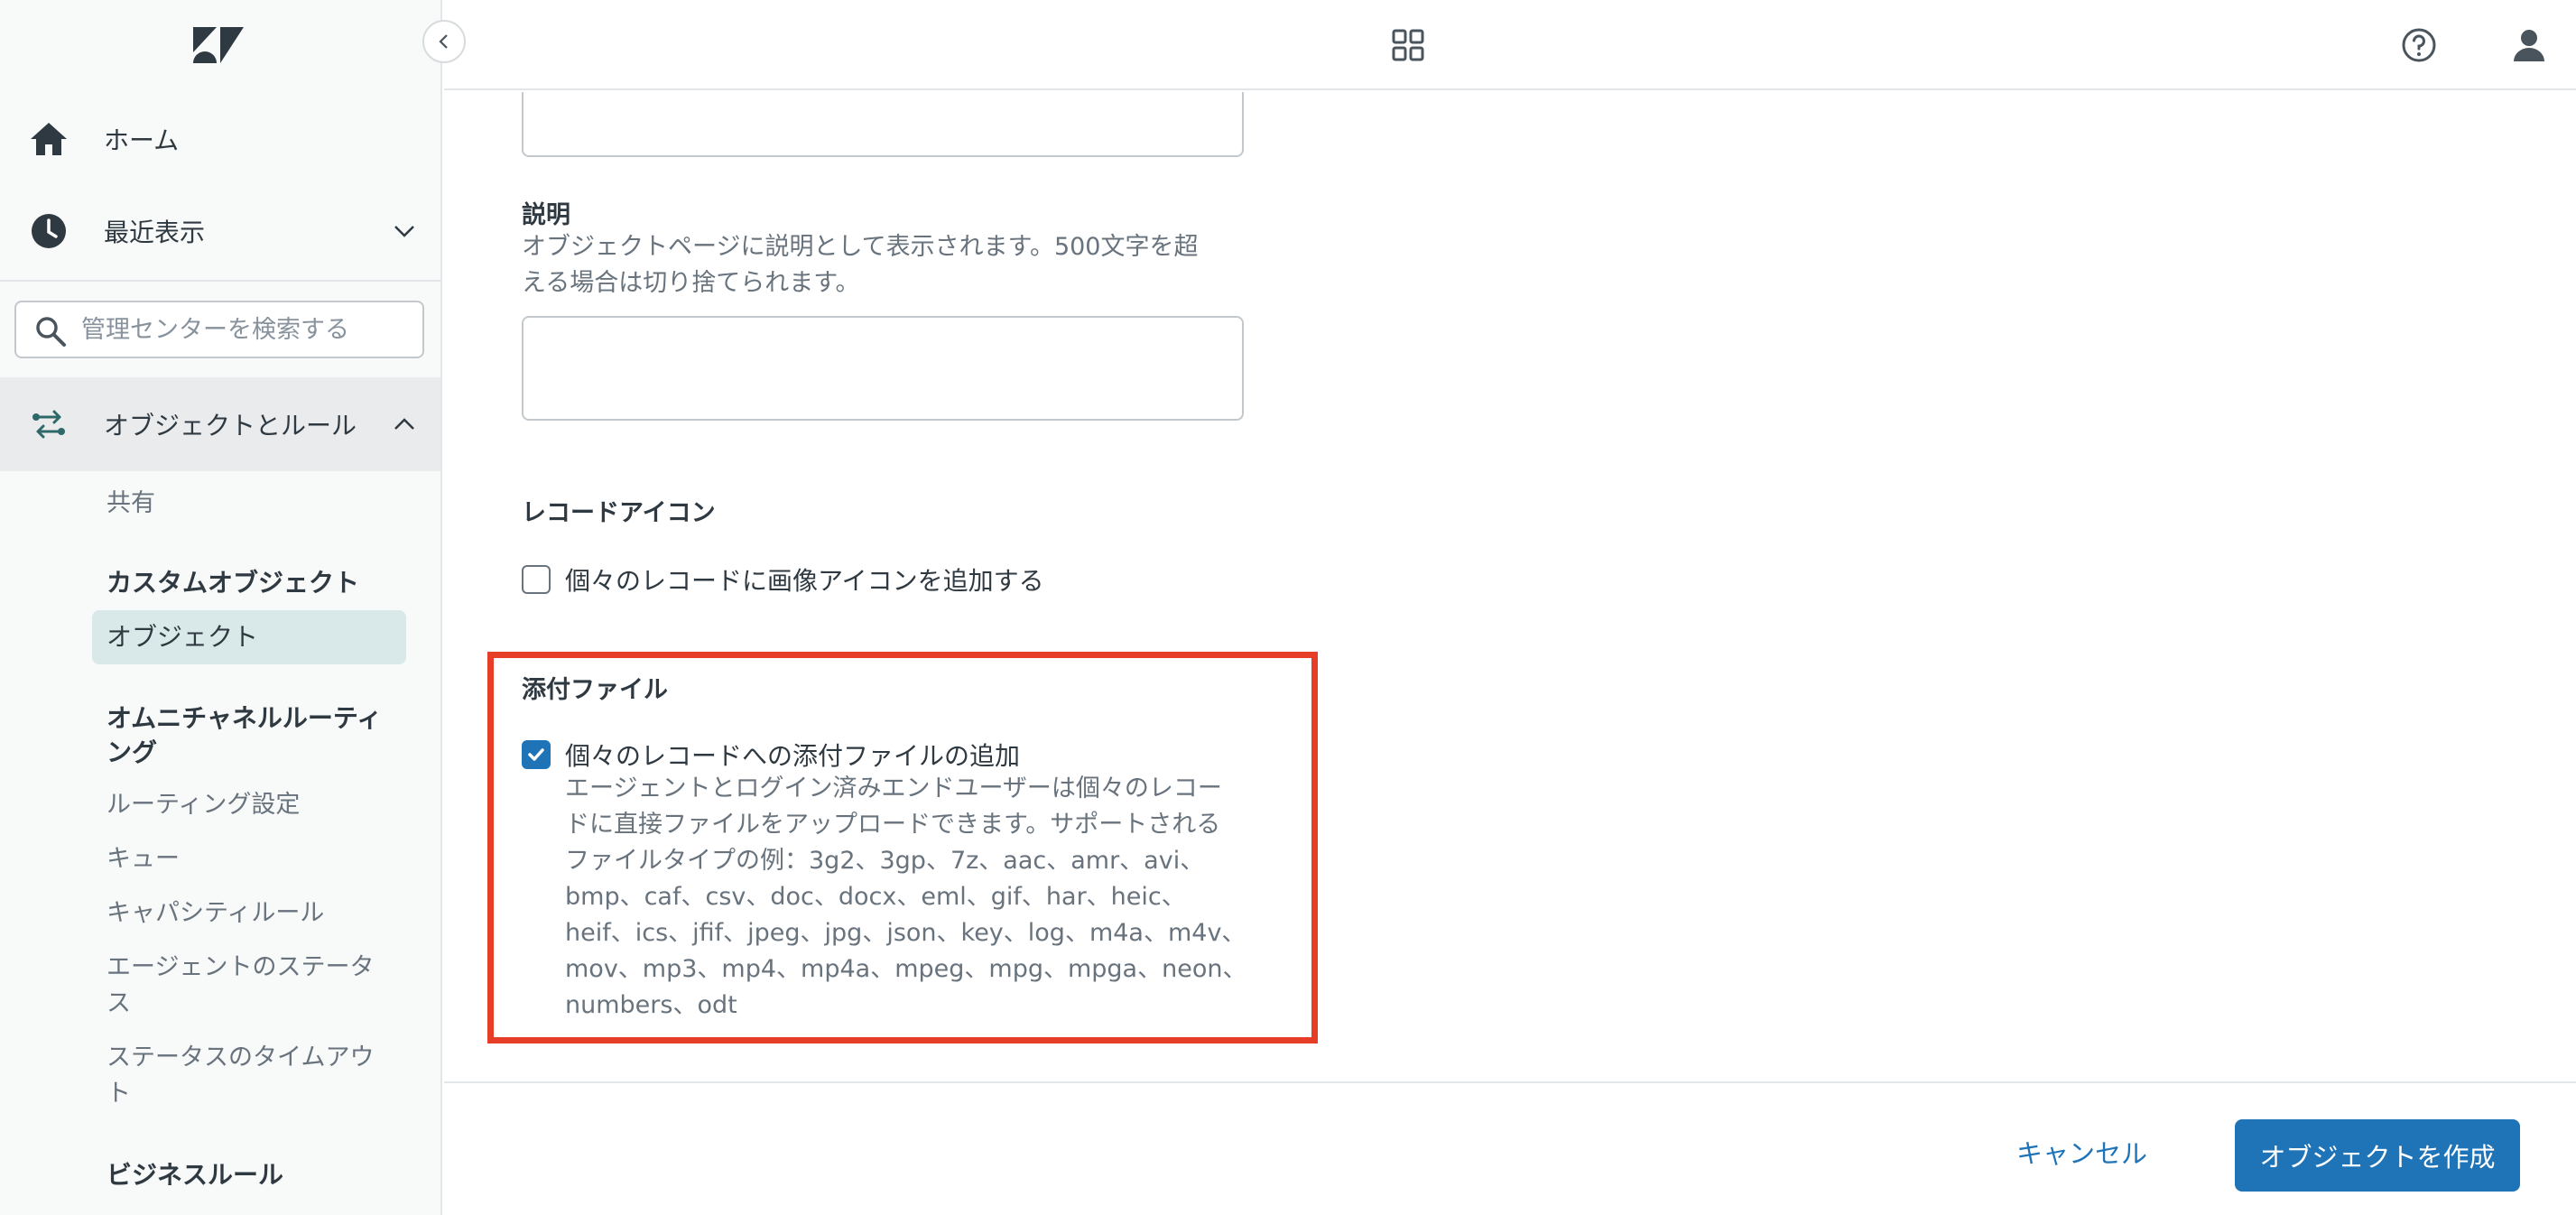  I want to click on sidebar-item-recent: 最近表示, so click(220, 231).